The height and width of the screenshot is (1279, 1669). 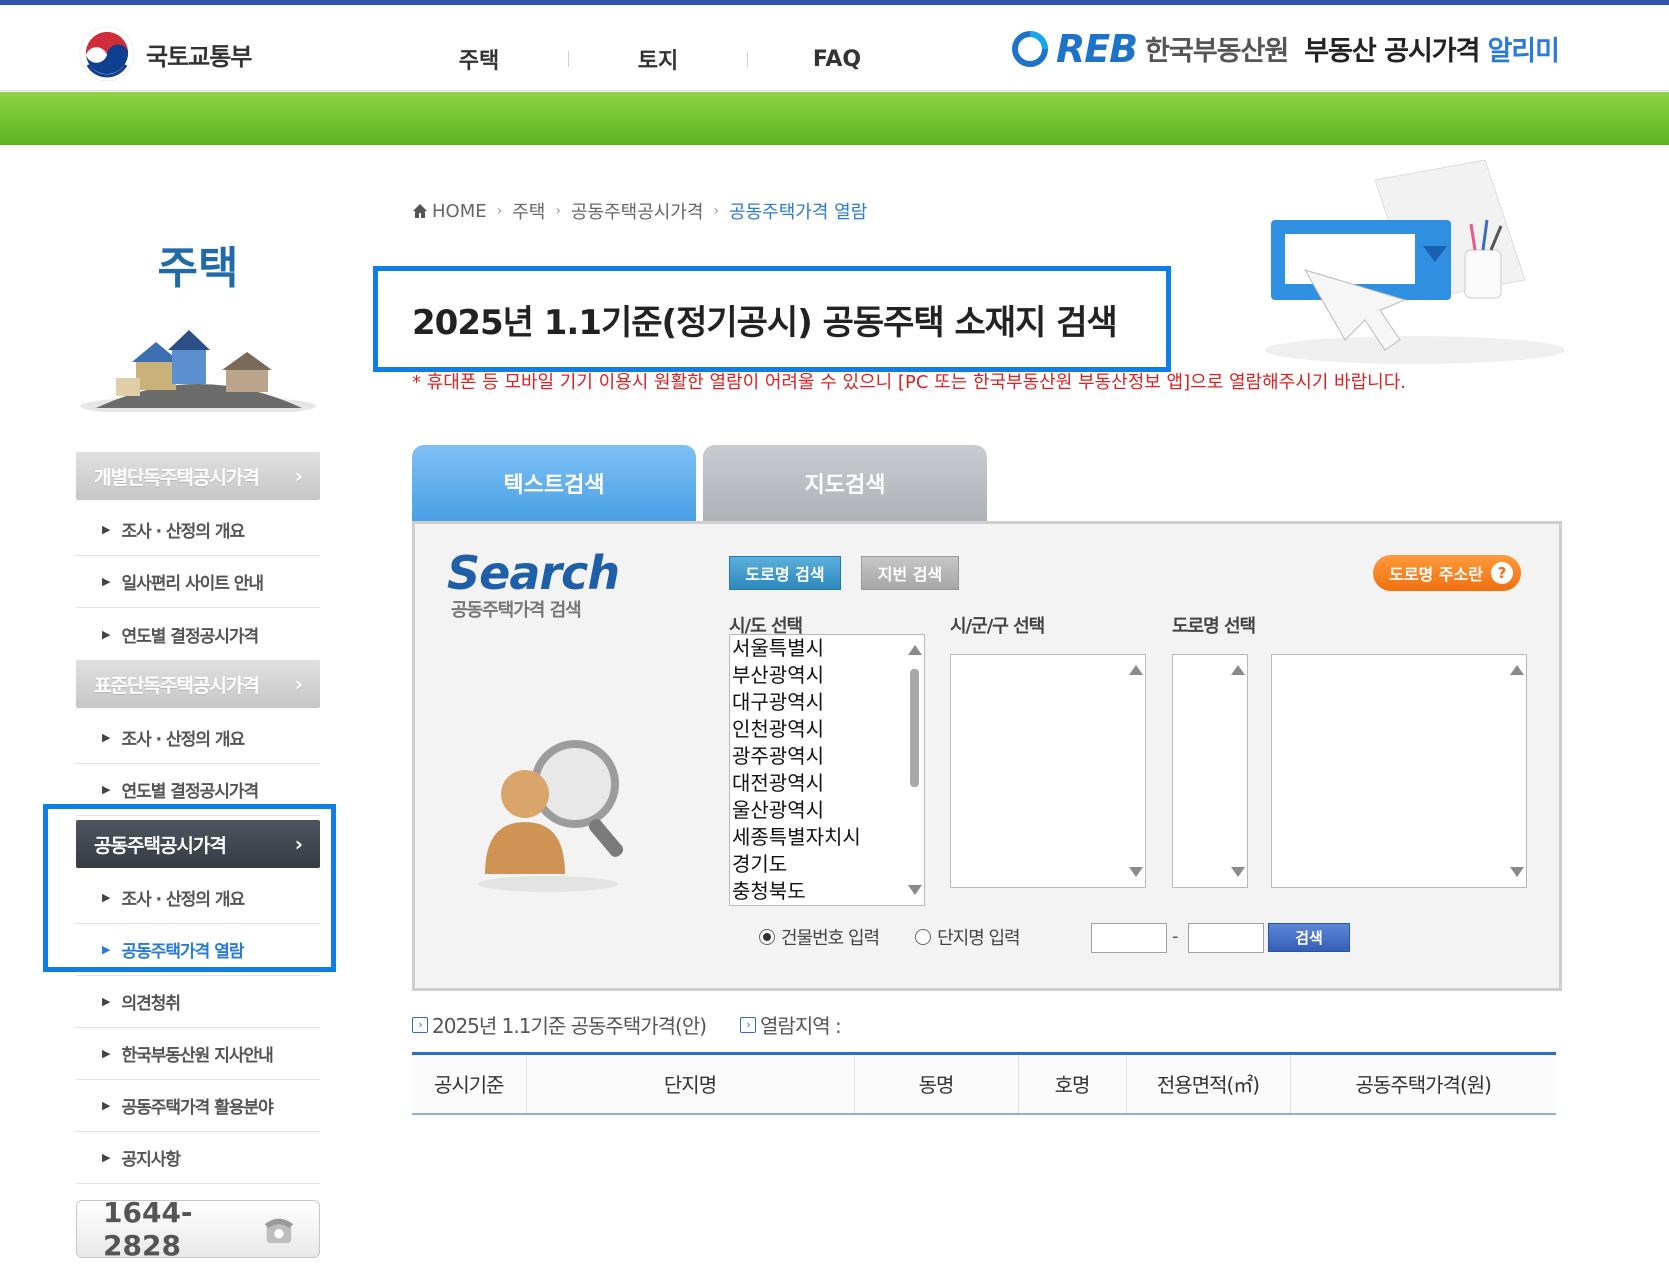 What do you see at coordinates (1436, 574) in the screenshot?
I see `road-address-help-label: 도로명 주소란` at bounding box center [1436, 574].